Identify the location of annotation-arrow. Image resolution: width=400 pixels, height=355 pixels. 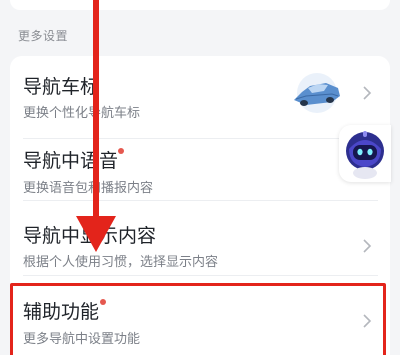
(96, 111).